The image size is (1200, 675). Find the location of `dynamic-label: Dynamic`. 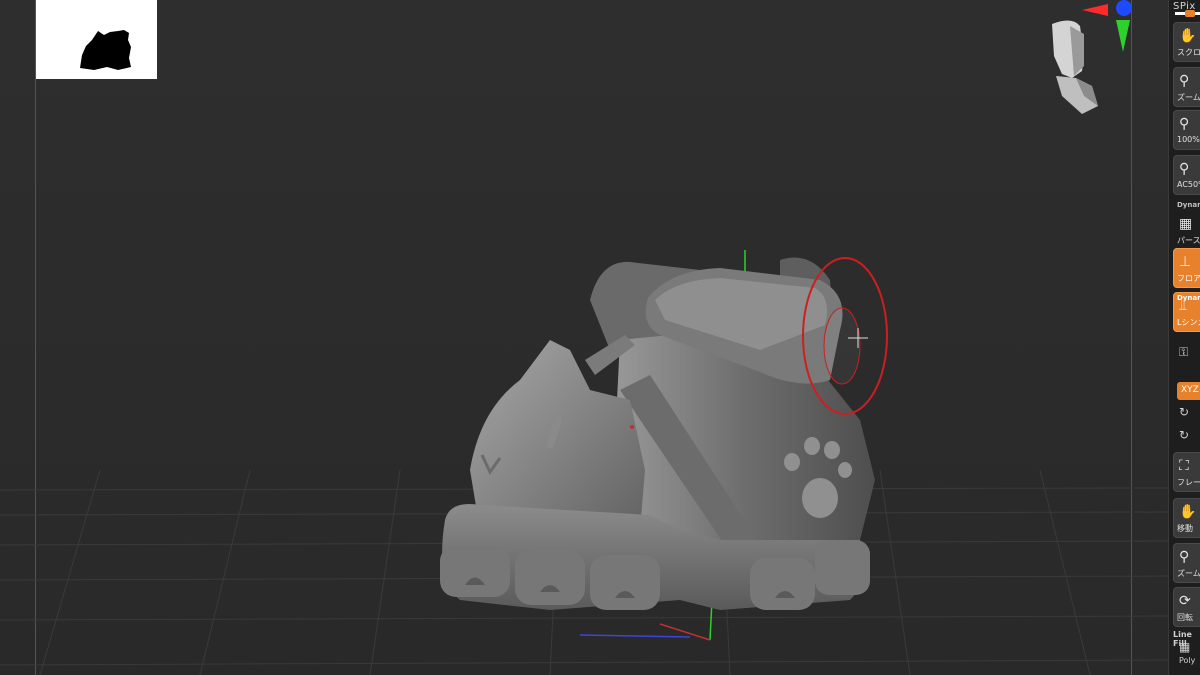

dynamic-label: Dynamic is located at coordinates (1188, 205).